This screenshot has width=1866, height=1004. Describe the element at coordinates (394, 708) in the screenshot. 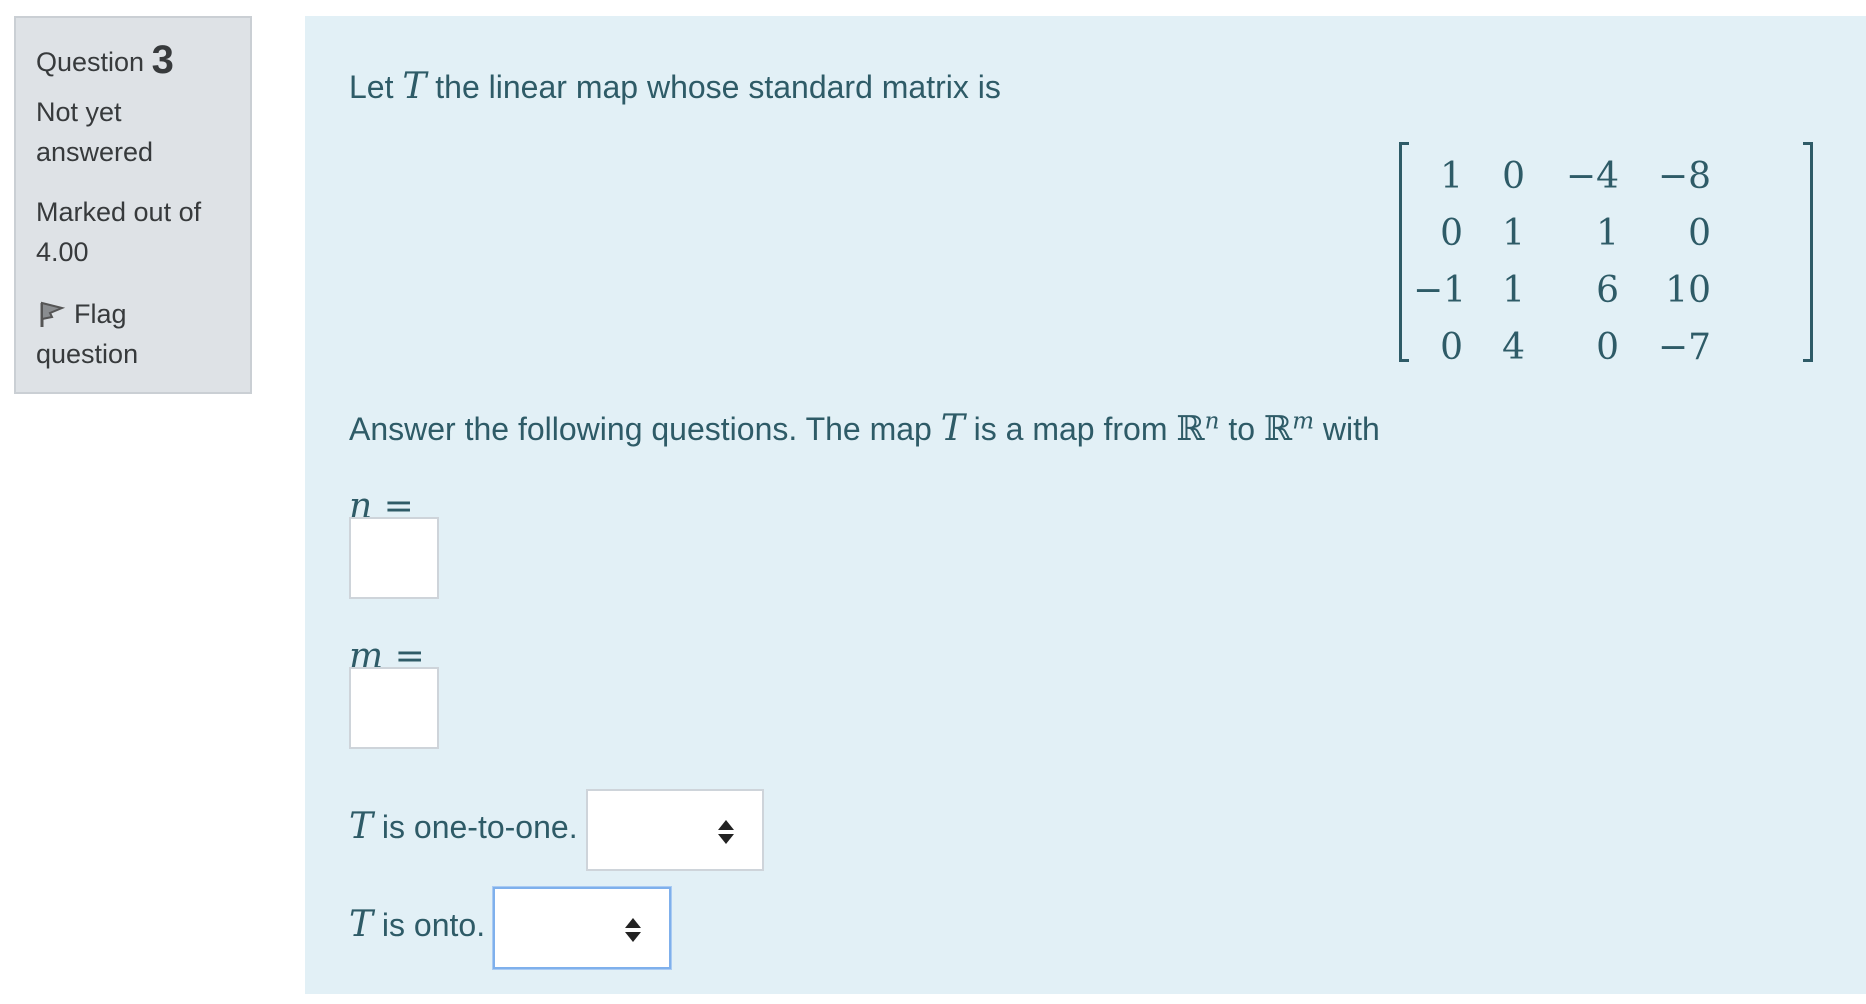

I see `m-answer-input` at that location.